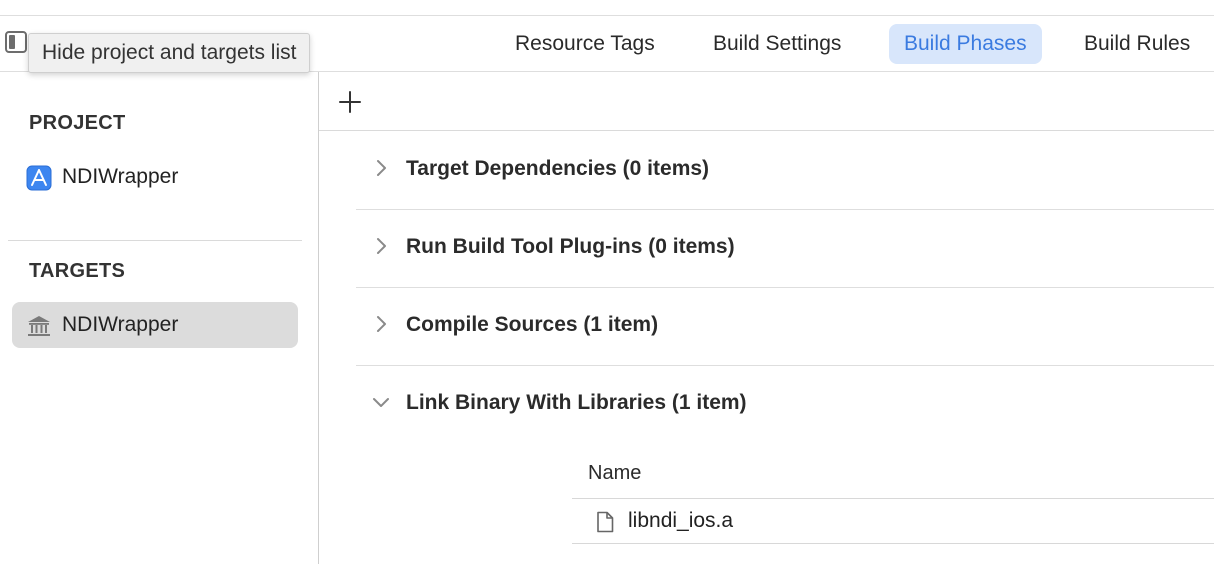 This screenshot has width=1214, height=564. Describe the element at coordinates (77, 271) in the screenshot. I see `targets-section-heading: TARGETS` at that location.